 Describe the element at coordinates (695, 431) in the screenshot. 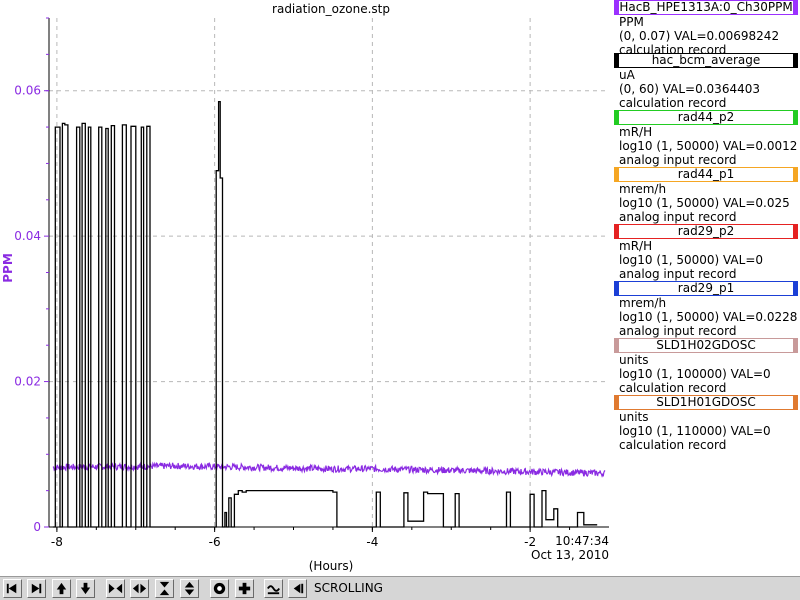

I see `legend-range: log10 (1, 110000) VAL=0` at that location.